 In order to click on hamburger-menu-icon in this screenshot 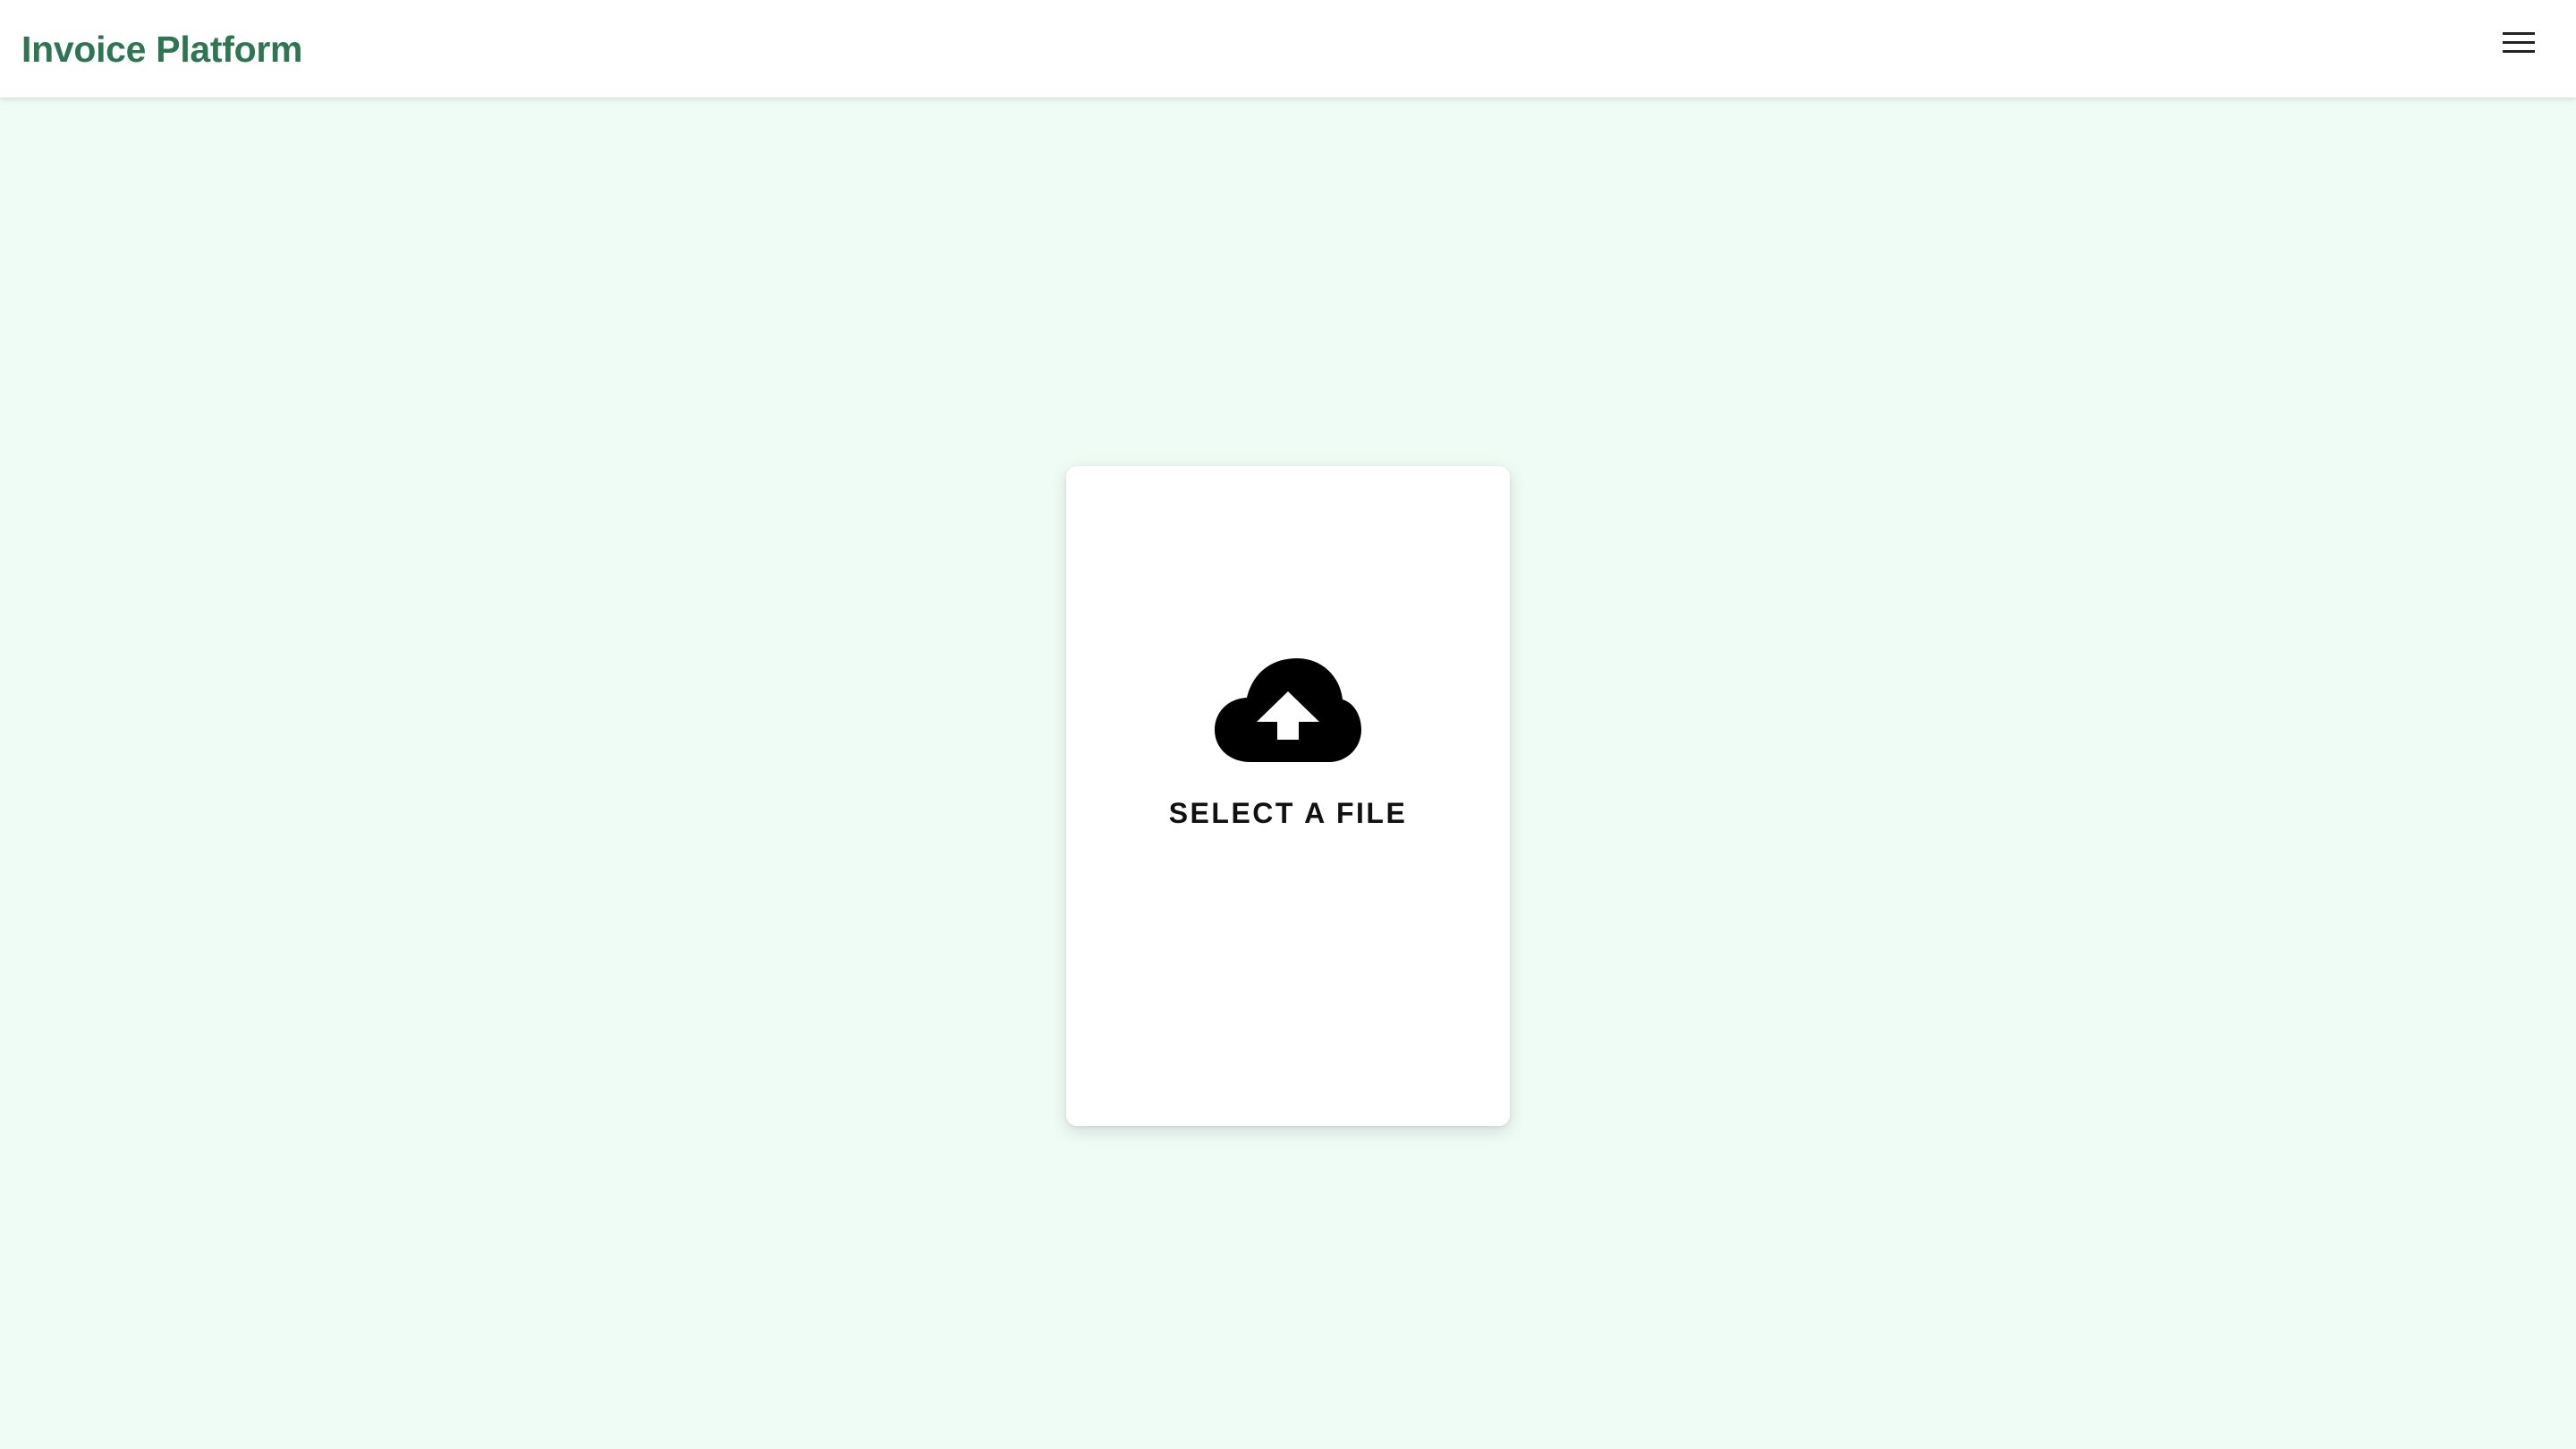, I will do `click(2519, 42)`.